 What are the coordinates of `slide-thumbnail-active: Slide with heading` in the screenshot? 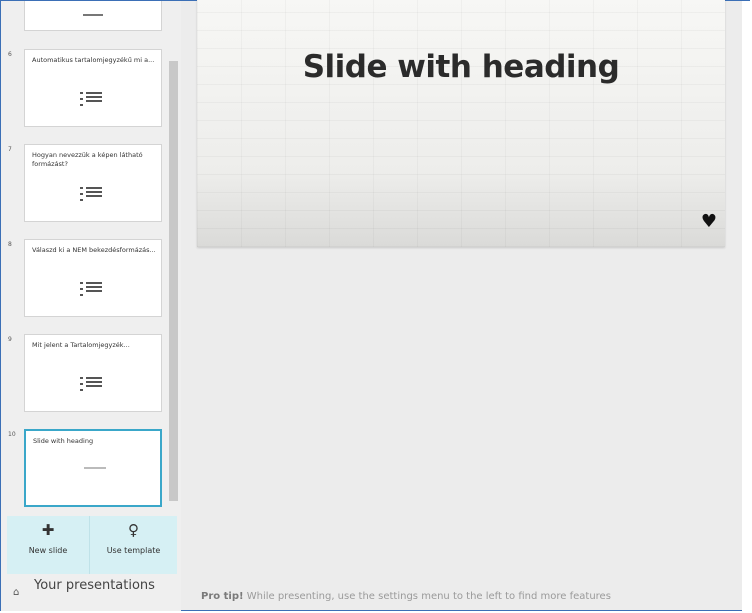 It's located at (93, 468).